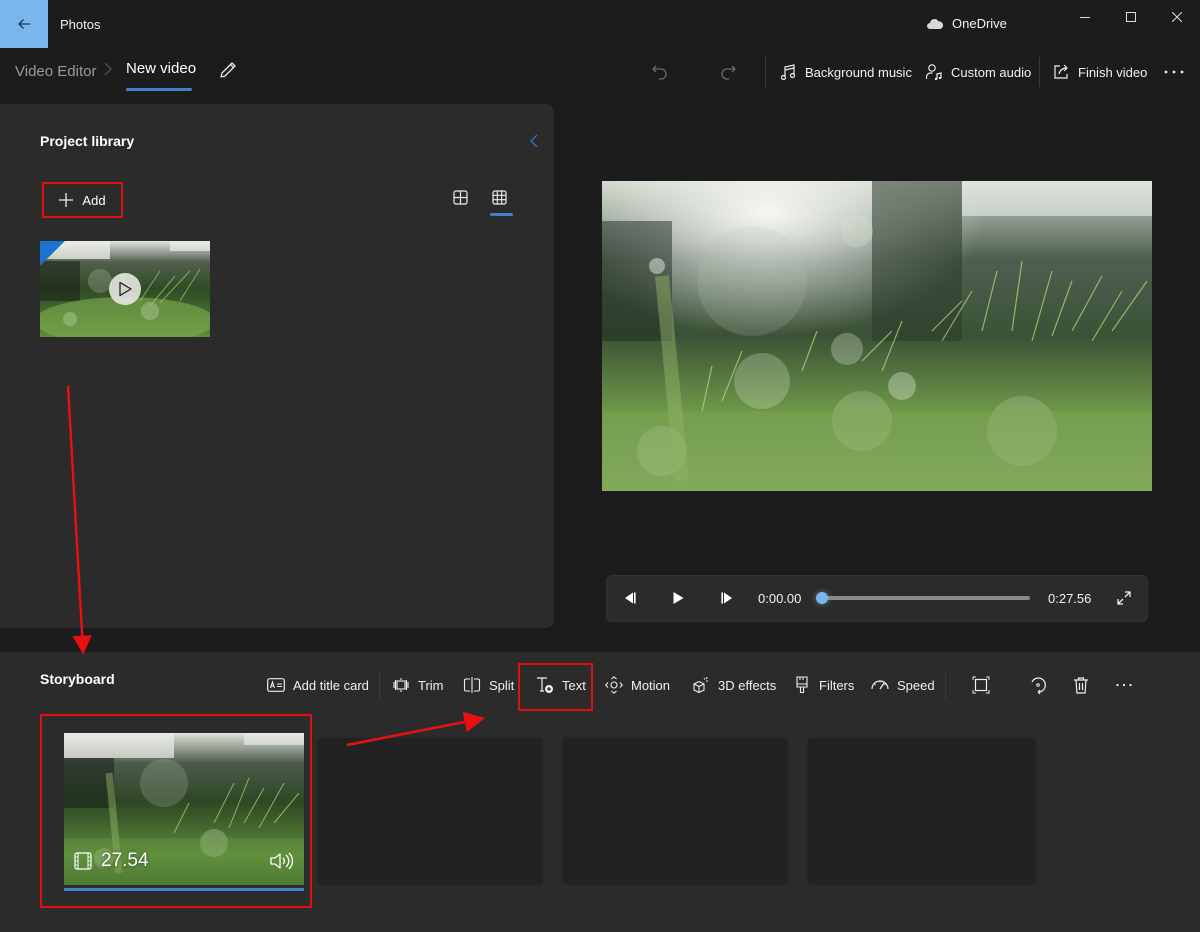  I want to click on step-forward-icon, so click(727, 598).